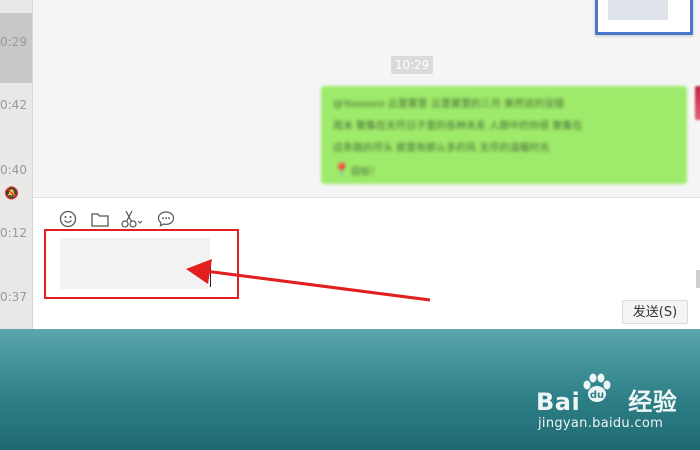  What do you see at coordinates (141, 264) in the screenshot?
I see `annotation-highlight-box` at bounding box center [141, 264].